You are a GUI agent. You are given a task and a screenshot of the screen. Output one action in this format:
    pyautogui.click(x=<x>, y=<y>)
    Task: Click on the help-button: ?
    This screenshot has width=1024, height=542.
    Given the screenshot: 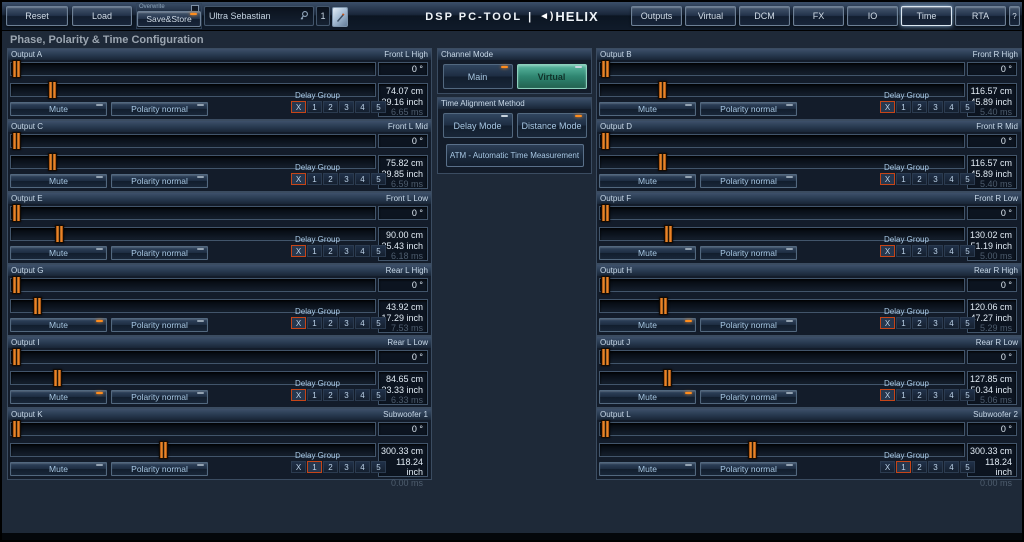 What is the action you would take?
    pyautogui.click(x=1014, y=16)
    